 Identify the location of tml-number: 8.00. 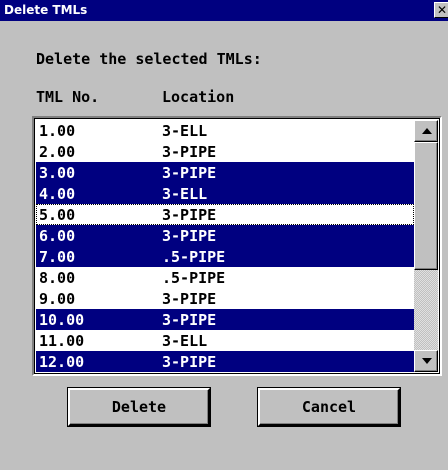
(57, 277).